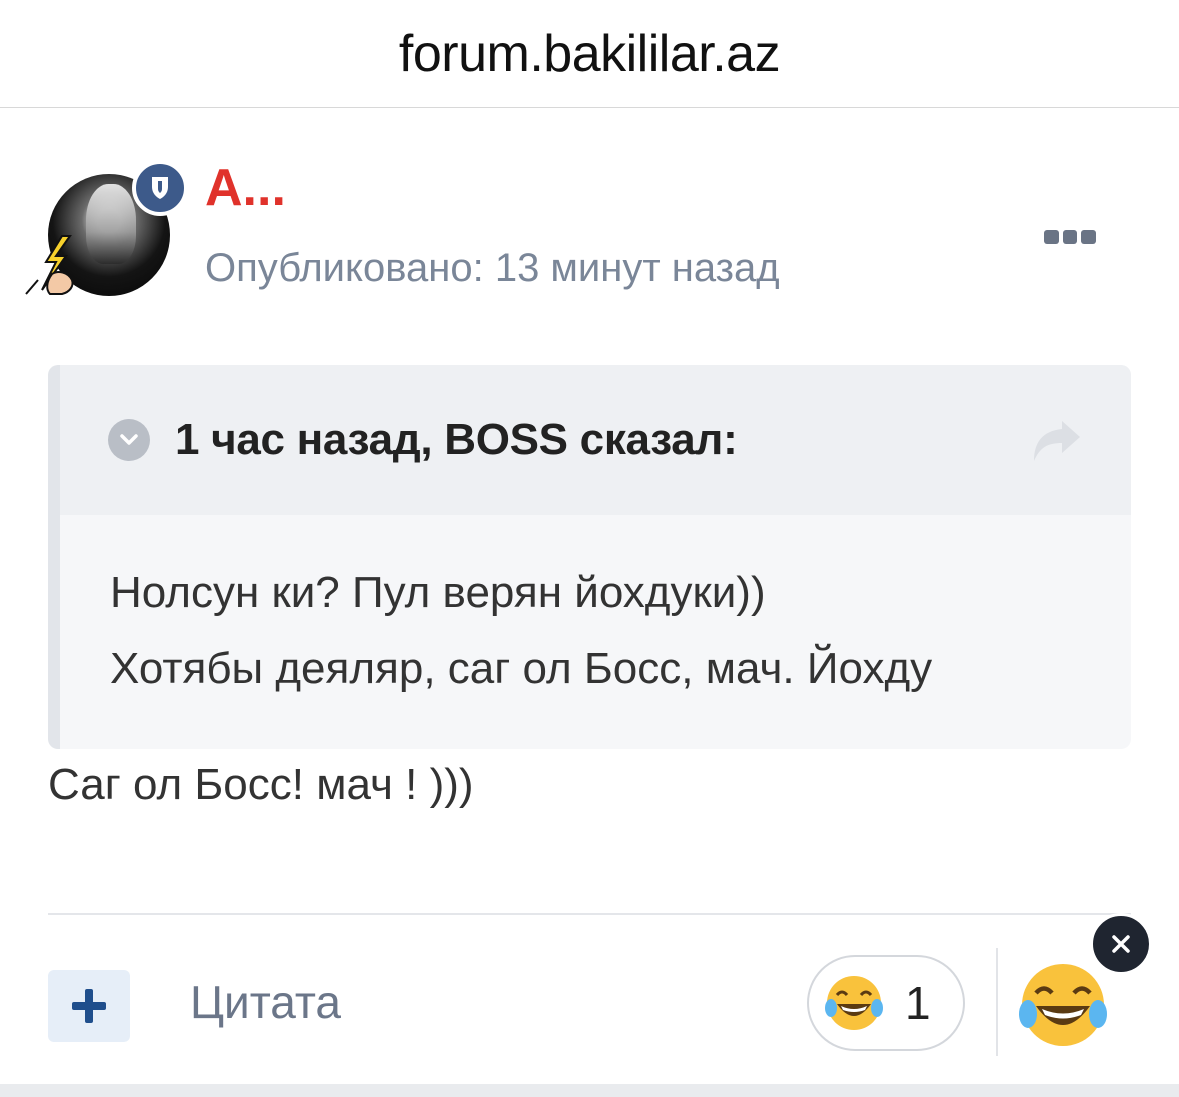  What do you see at coordinates (1063, 1005) in the screenshot?
I see `react-laughing-tears-emoji-icon` at bounding box center [1063, 1005].